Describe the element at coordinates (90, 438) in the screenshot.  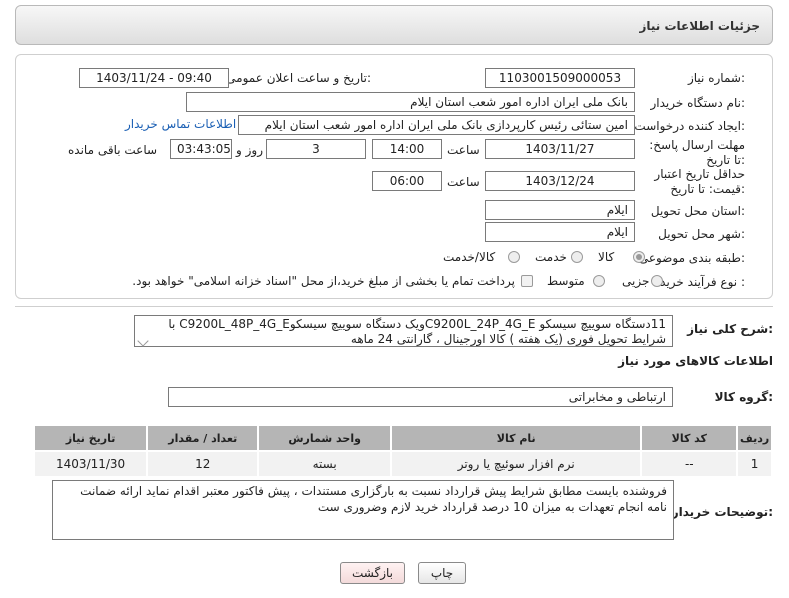
I see `col-need-date: تاریخ نیاز` at that location.